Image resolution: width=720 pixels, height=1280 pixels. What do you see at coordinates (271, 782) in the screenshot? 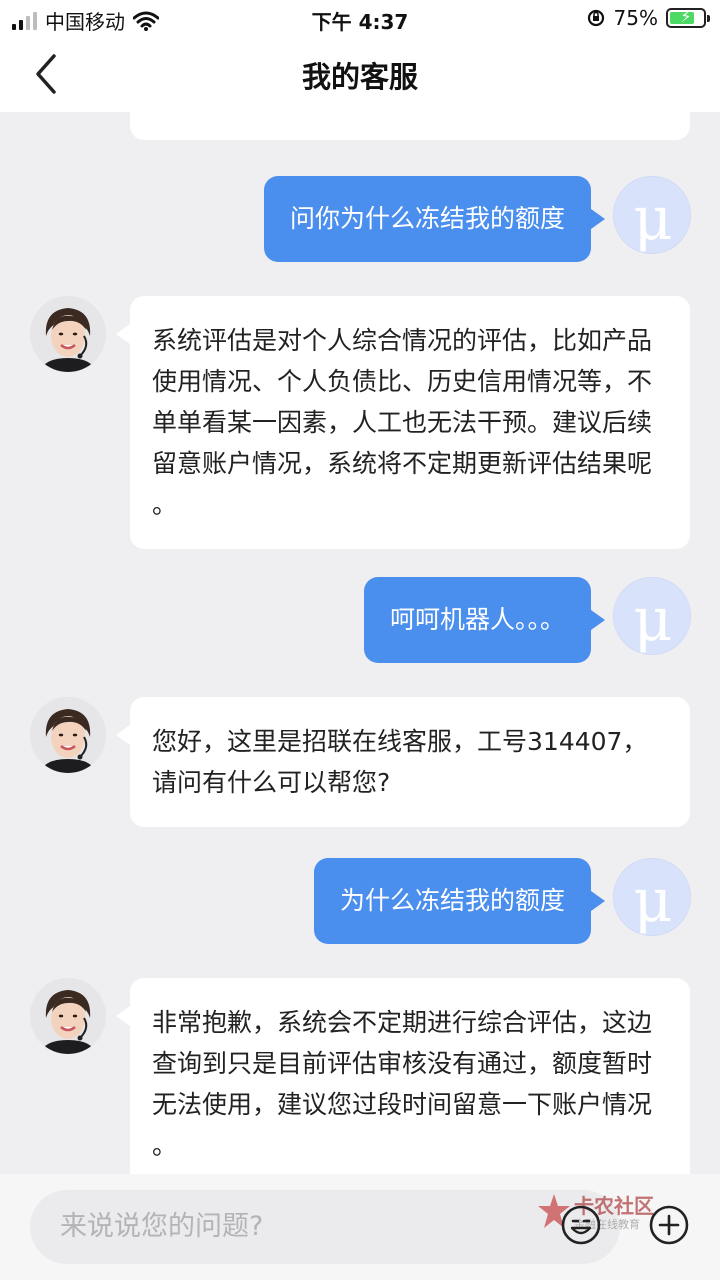
I see `message-line: 请问有什么可以帮您?` at bounding box center [271, 782].